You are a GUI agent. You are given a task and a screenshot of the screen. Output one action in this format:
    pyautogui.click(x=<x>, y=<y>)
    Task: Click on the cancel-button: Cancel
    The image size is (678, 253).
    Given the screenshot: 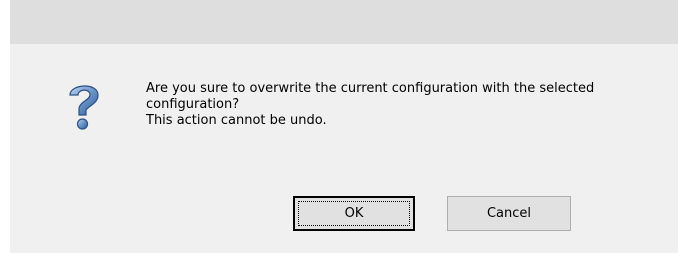 What is the action you would take?
    pyautogui.click(x=509, y=213)
    